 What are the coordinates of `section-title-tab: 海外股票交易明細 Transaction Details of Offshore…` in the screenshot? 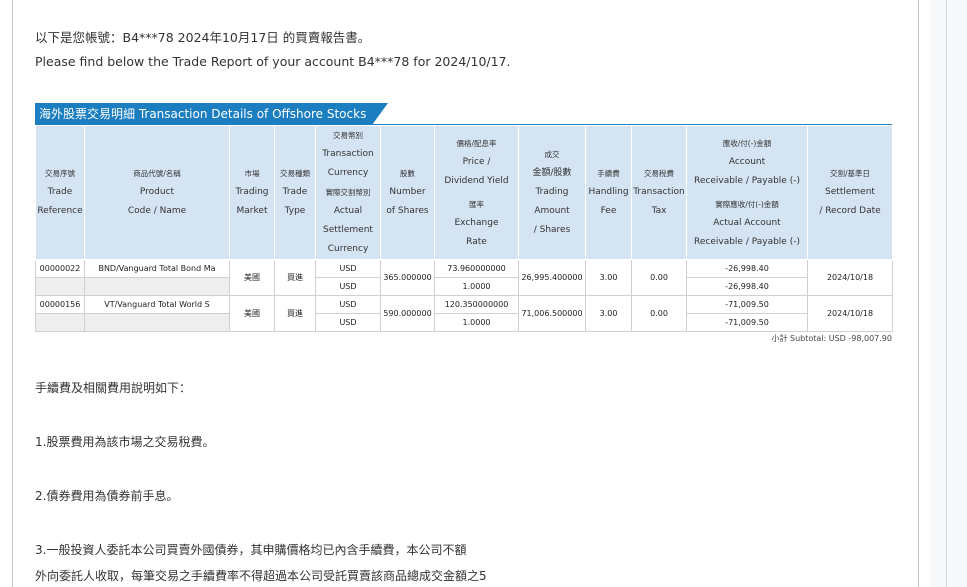 It's located at (212, 114).